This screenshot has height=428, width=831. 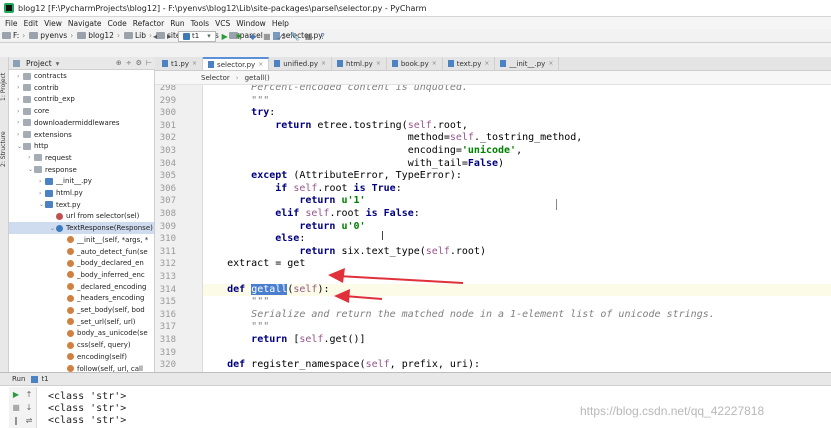 What do you see at coordinates (16, 395) in the screenshot?
I see `rerun-icon: ▶` at bounding box center [16, 395].